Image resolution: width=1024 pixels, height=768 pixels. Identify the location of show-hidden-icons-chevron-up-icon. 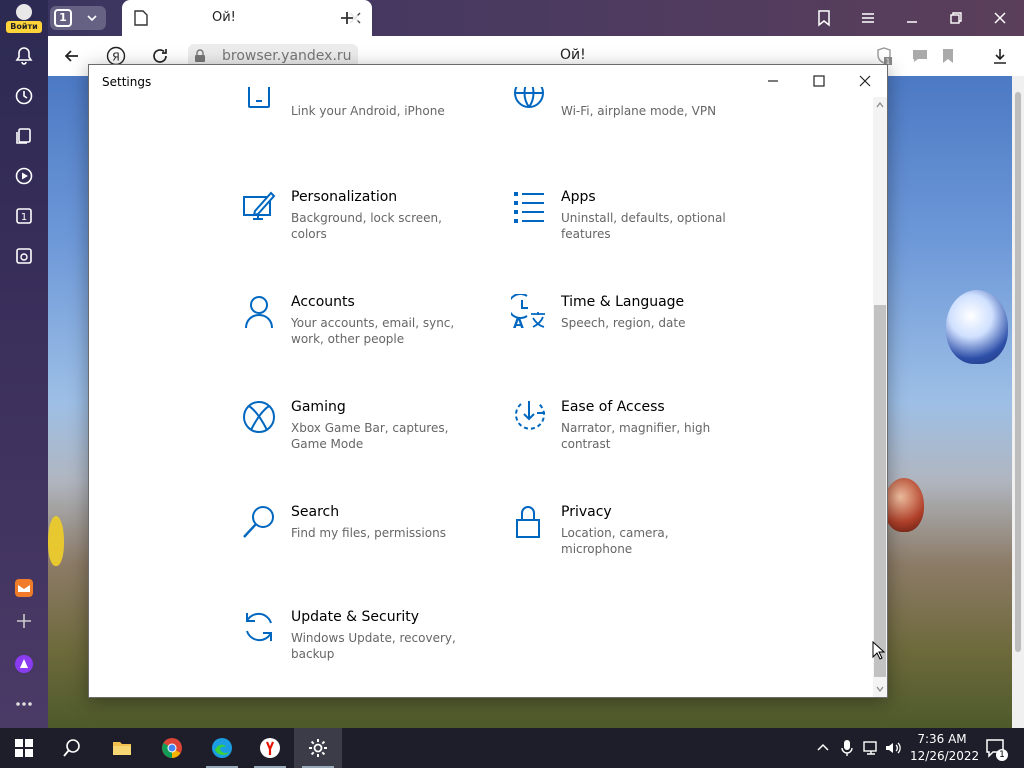
(823, 748).